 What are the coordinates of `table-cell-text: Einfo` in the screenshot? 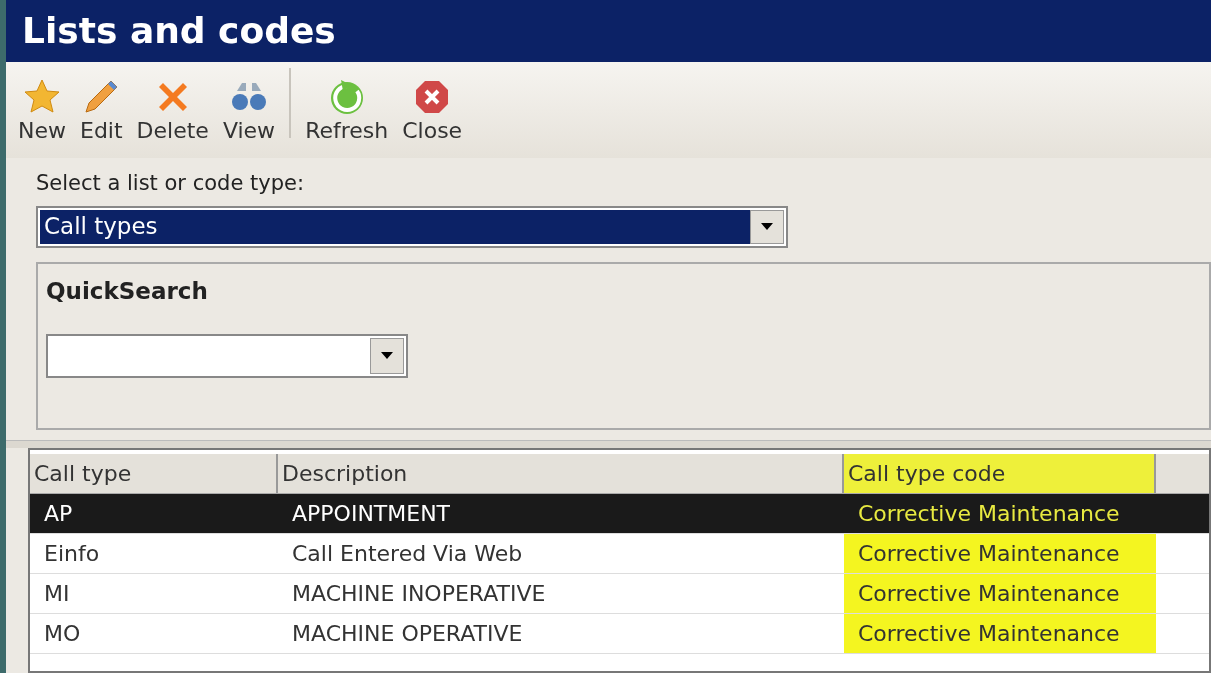 It's located at (72, 553).